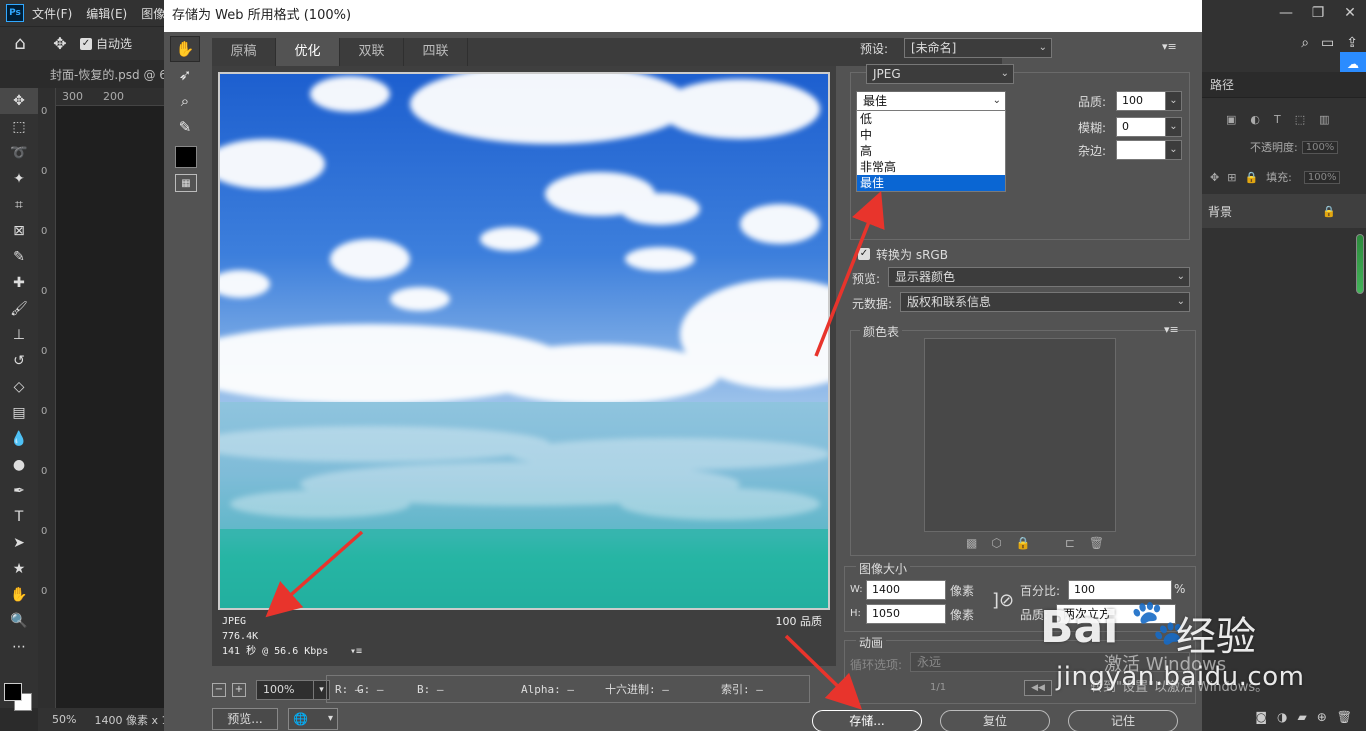 The image size is (1366, 731). What do you see at coordinates (1282, 717) in the screenshot?
I see `adjustment-layer-icon: ◑` at bounding box center [1282, 717].